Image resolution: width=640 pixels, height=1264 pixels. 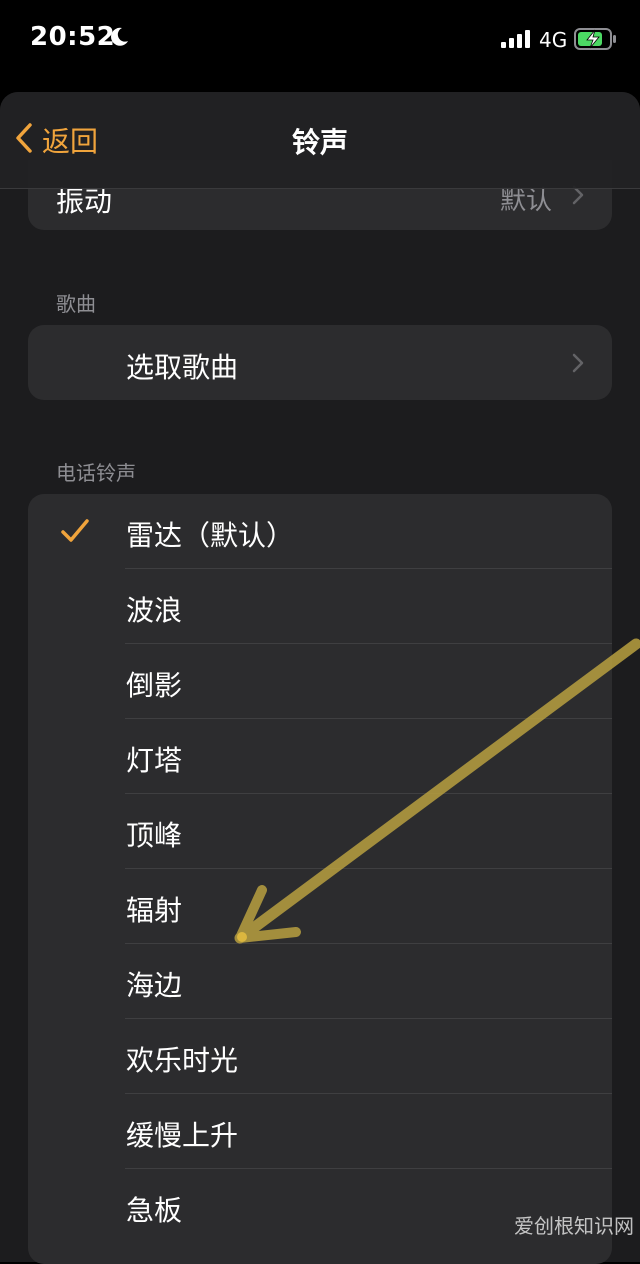 What do you see at coordinates (119, 39) in the screenshot?
I see `moon-icon` at bounding box center [119, 39].